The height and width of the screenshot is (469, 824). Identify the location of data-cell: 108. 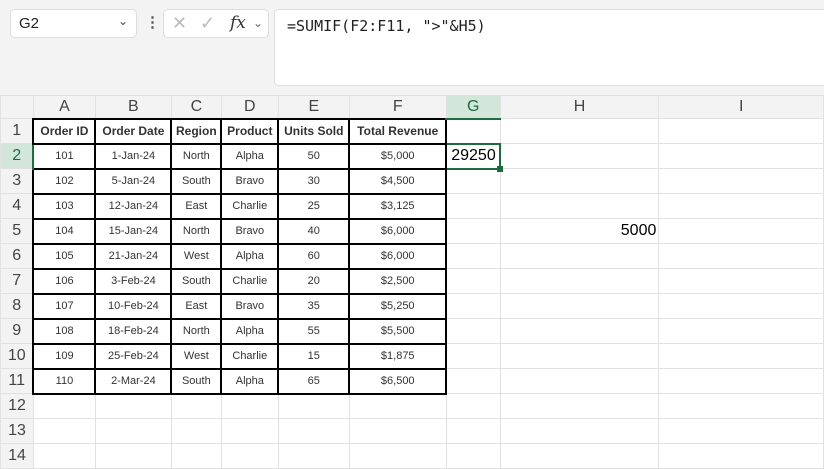
(64, 331).